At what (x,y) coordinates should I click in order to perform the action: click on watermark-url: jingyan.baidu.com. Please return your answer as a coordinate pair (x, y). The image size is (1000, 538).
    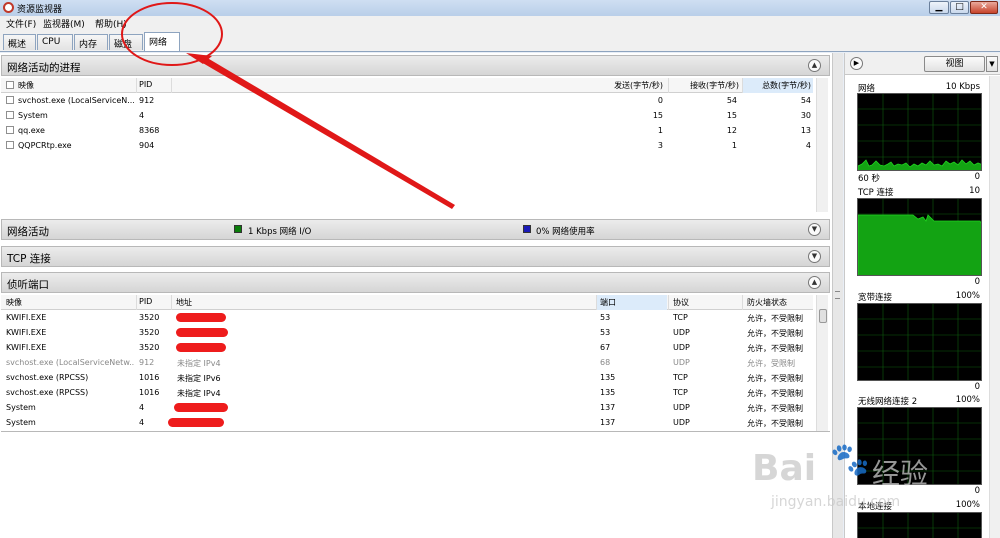
    Looking at the image, I should click on (836, 502).